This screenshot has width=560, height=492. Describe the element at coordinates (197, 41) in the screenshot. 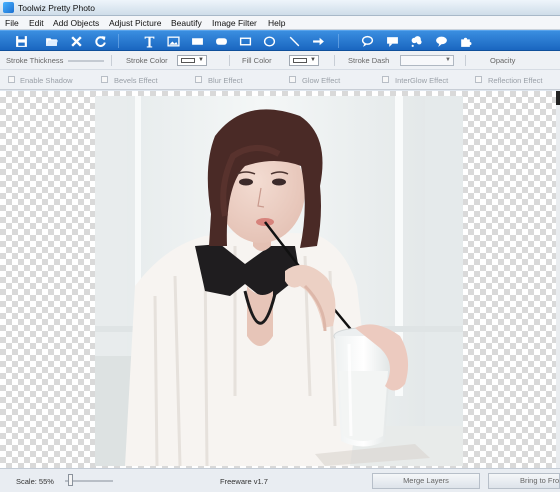

I see `rectangle-filled-icon` at that location.